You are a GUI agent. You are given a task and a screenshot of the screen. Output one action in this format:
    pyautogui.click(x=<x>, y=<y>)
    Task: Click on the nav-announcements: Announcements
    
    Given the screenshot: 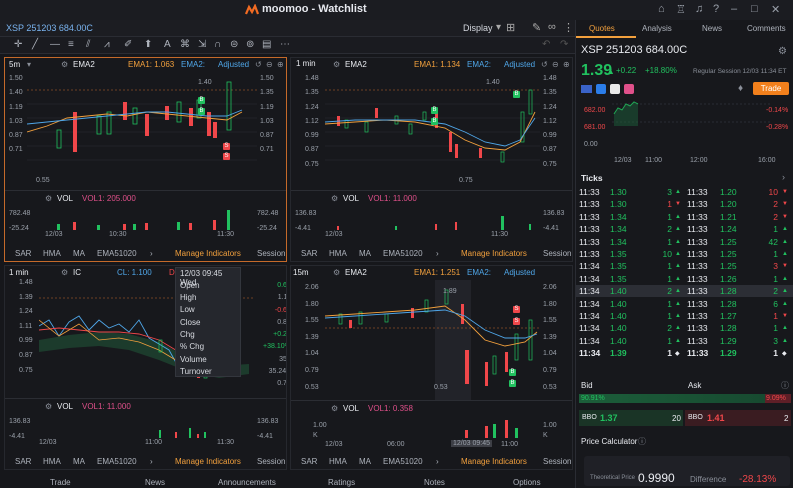 What is the action you would take?
    pyautogui.click(x=247, y=482)
    